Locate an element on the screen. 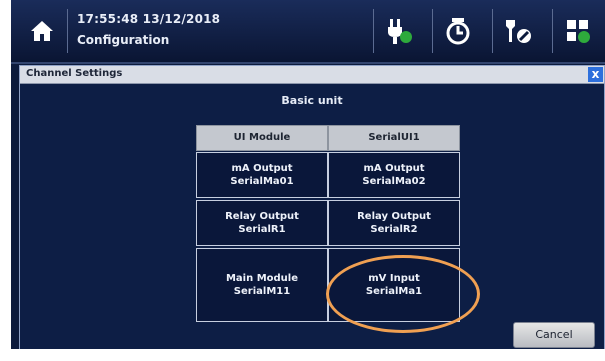 The width and height of the screenshot is (605, 361). close-button: x is located at coordinates (595, 74).